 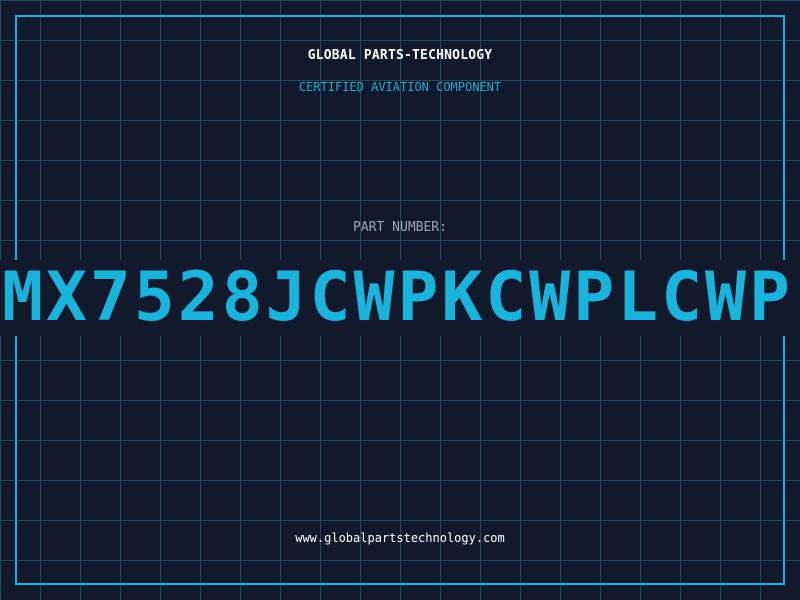 What do you see at coordinates (400, 227) in the screenshot?
I see `part-number-label: PART NUMBER:` at bounding box center [400, 227].